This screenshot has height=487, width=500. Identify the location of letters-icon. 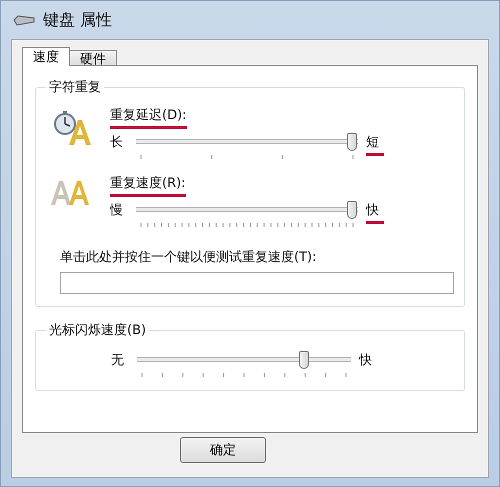
(71, 192).